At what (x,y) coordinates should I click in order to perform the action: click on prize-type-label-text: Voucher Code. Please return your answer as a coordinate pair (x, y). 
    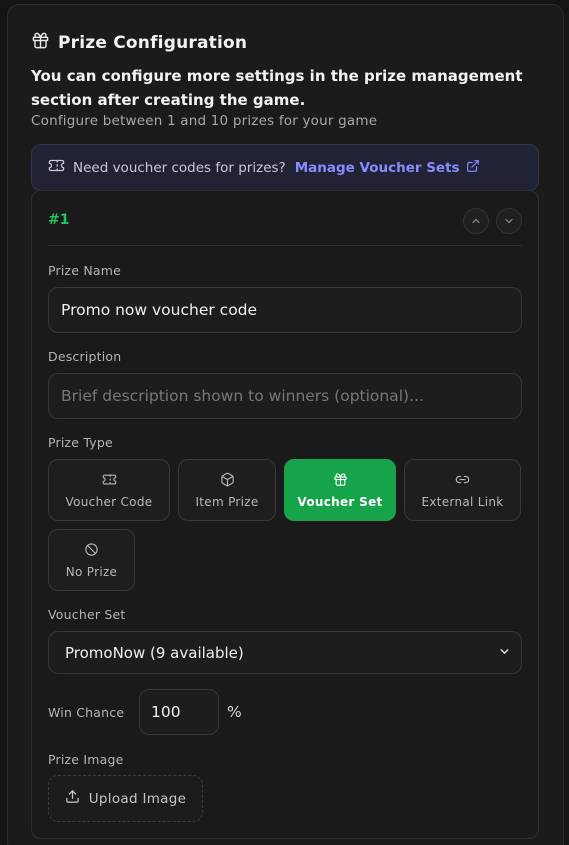
    Looking at the image, I should click on (109, 501).